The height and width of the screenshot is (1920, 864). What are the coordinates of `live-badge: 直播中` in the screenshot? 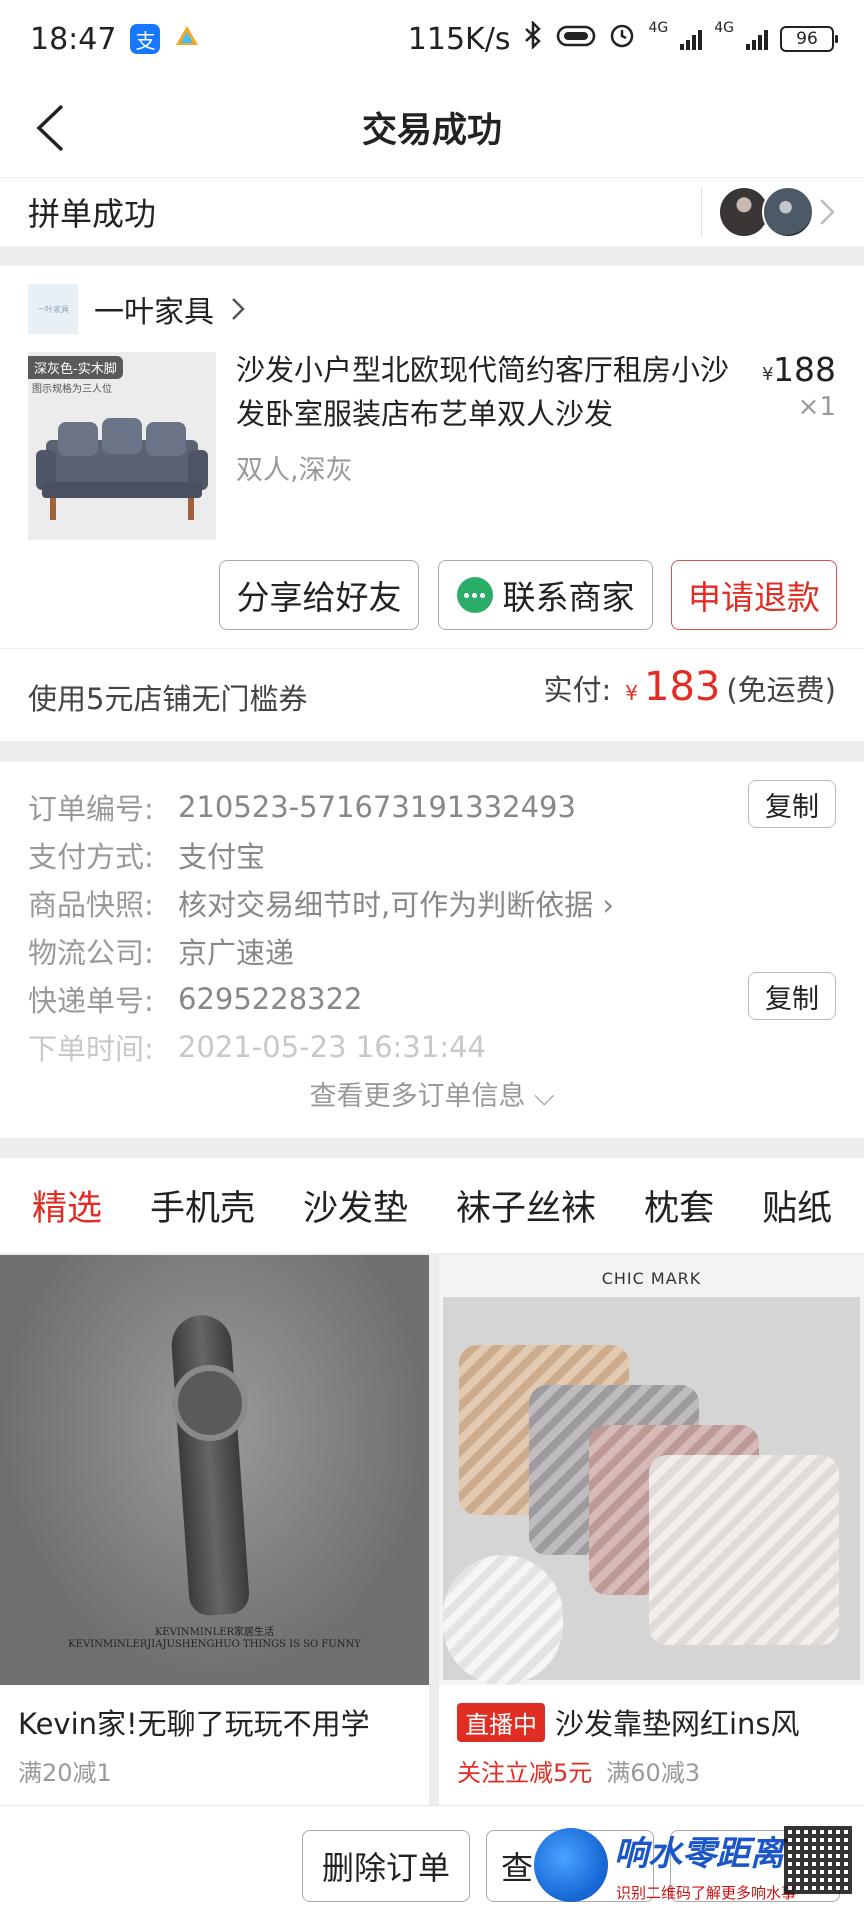 It's located at (501, 1722).